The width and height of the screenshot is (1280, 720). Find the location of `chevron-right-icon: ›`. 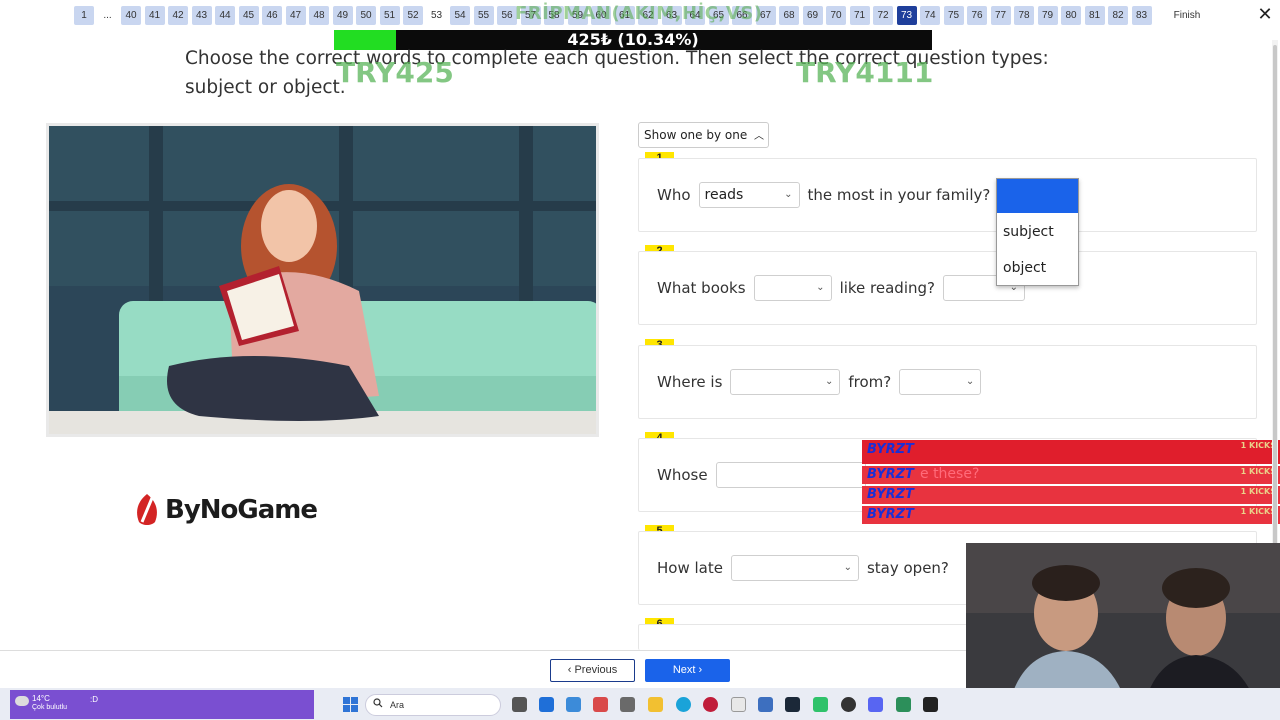

chevron-right-icon: › is located at coordinates (700, 670).